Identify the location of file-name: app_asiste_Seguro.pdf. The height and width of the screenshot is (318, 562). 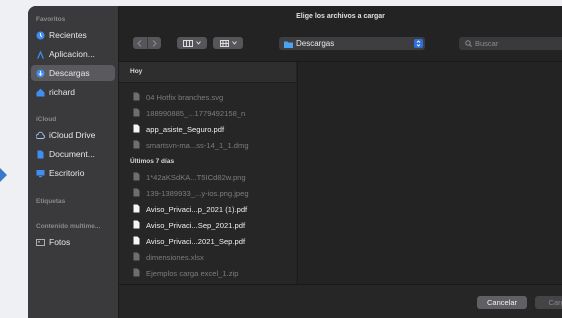
(185, 129).